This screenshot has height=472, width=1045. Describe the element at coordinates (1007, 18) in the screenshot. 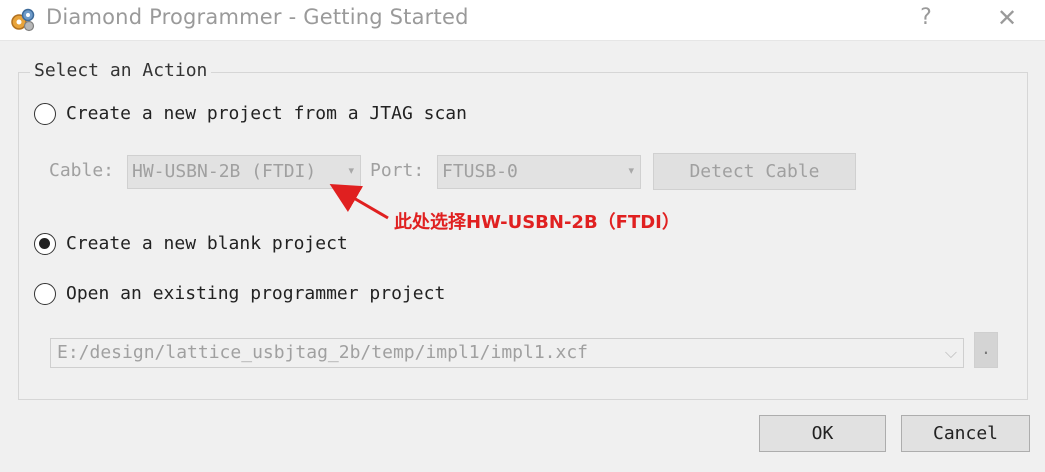

I see `close-button: ✕` at that location.